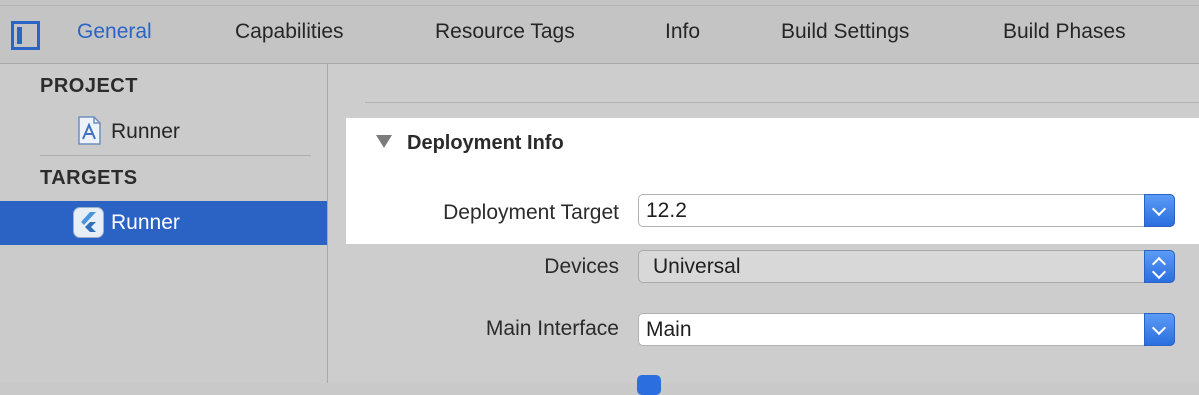  Describe the element at coordinates (289, 32) in the screenshot. I see `tab-capabilities: Capabilities` at that location.